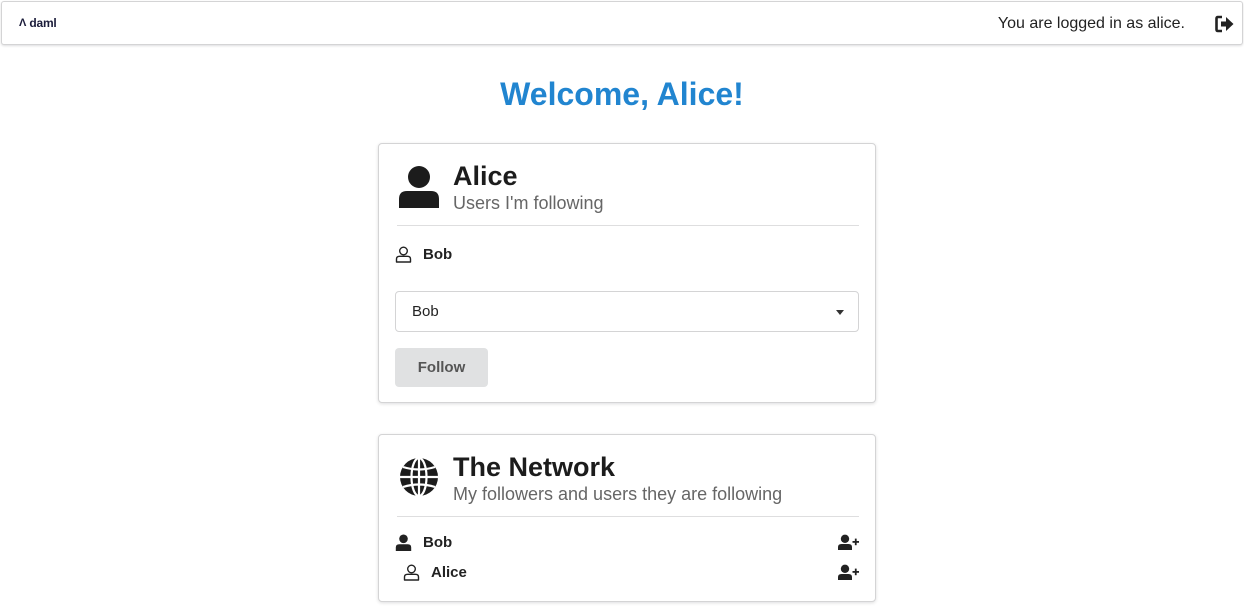 This screenshot has height=612, width=1244. I want to click on card-title: Alice, so click(485, 176).